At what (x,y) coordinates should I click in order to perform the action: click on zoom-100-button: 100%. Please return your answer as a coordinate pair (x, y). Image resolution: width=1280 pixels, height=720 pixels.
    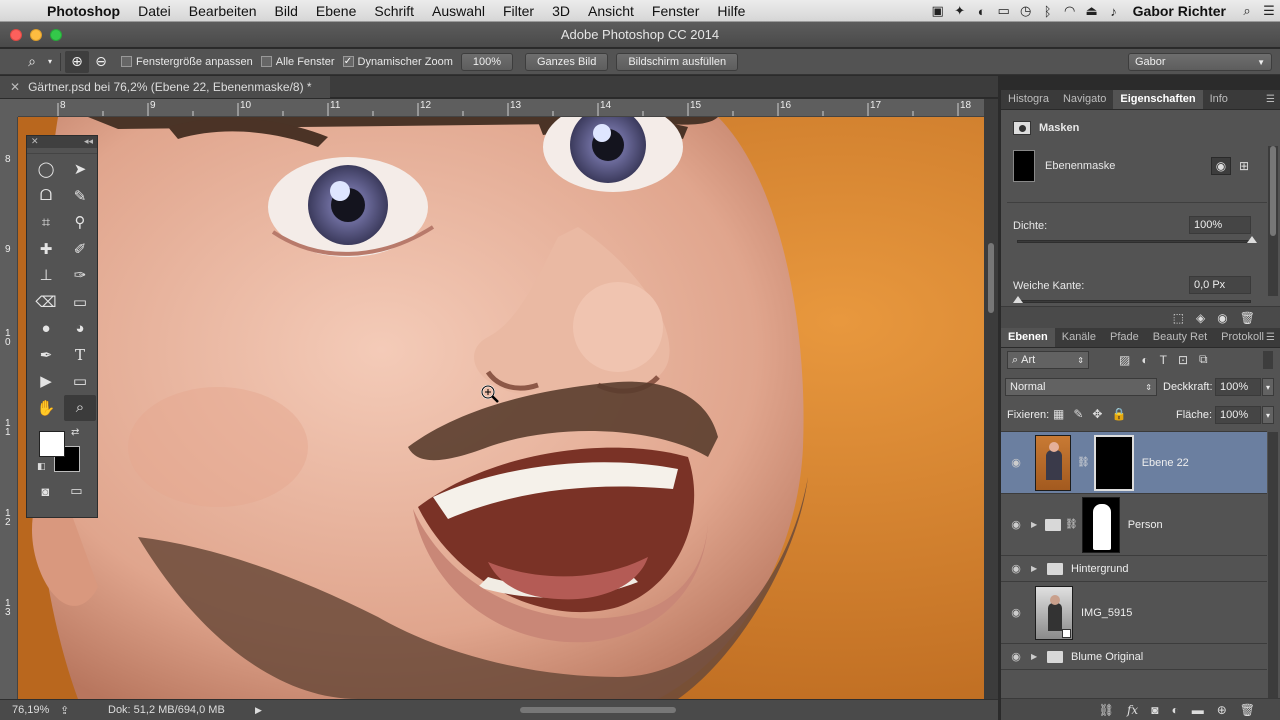
    Looking at the image, I should click on (486, 61).